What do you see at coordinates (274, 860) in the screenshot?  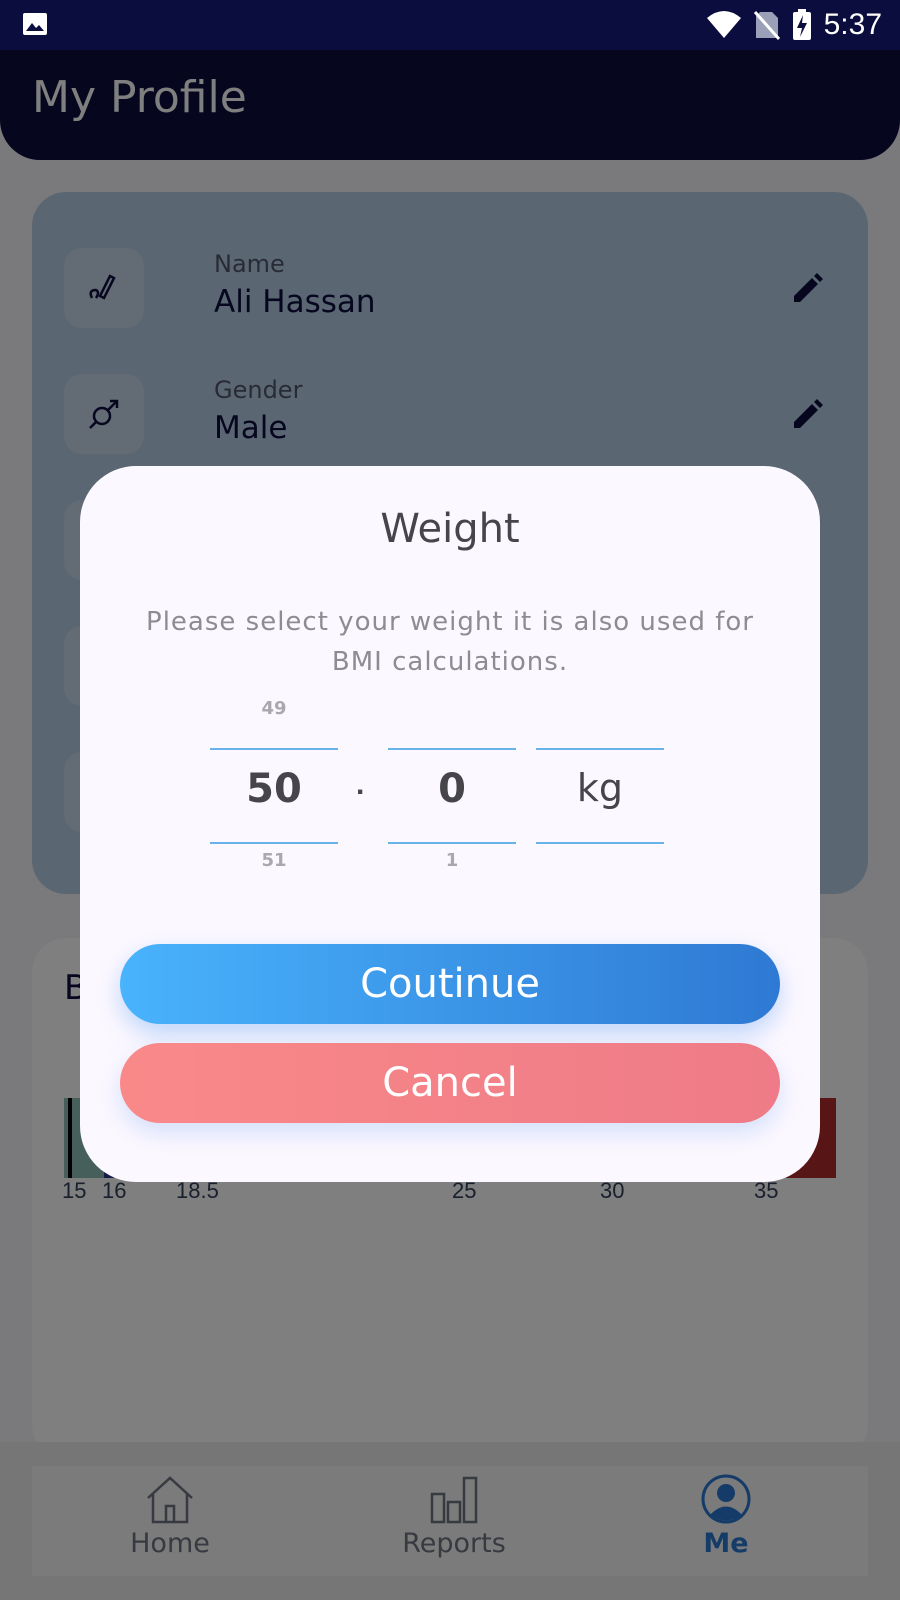 I see `picker-next-value: 51` at bounding box center [274, 860].